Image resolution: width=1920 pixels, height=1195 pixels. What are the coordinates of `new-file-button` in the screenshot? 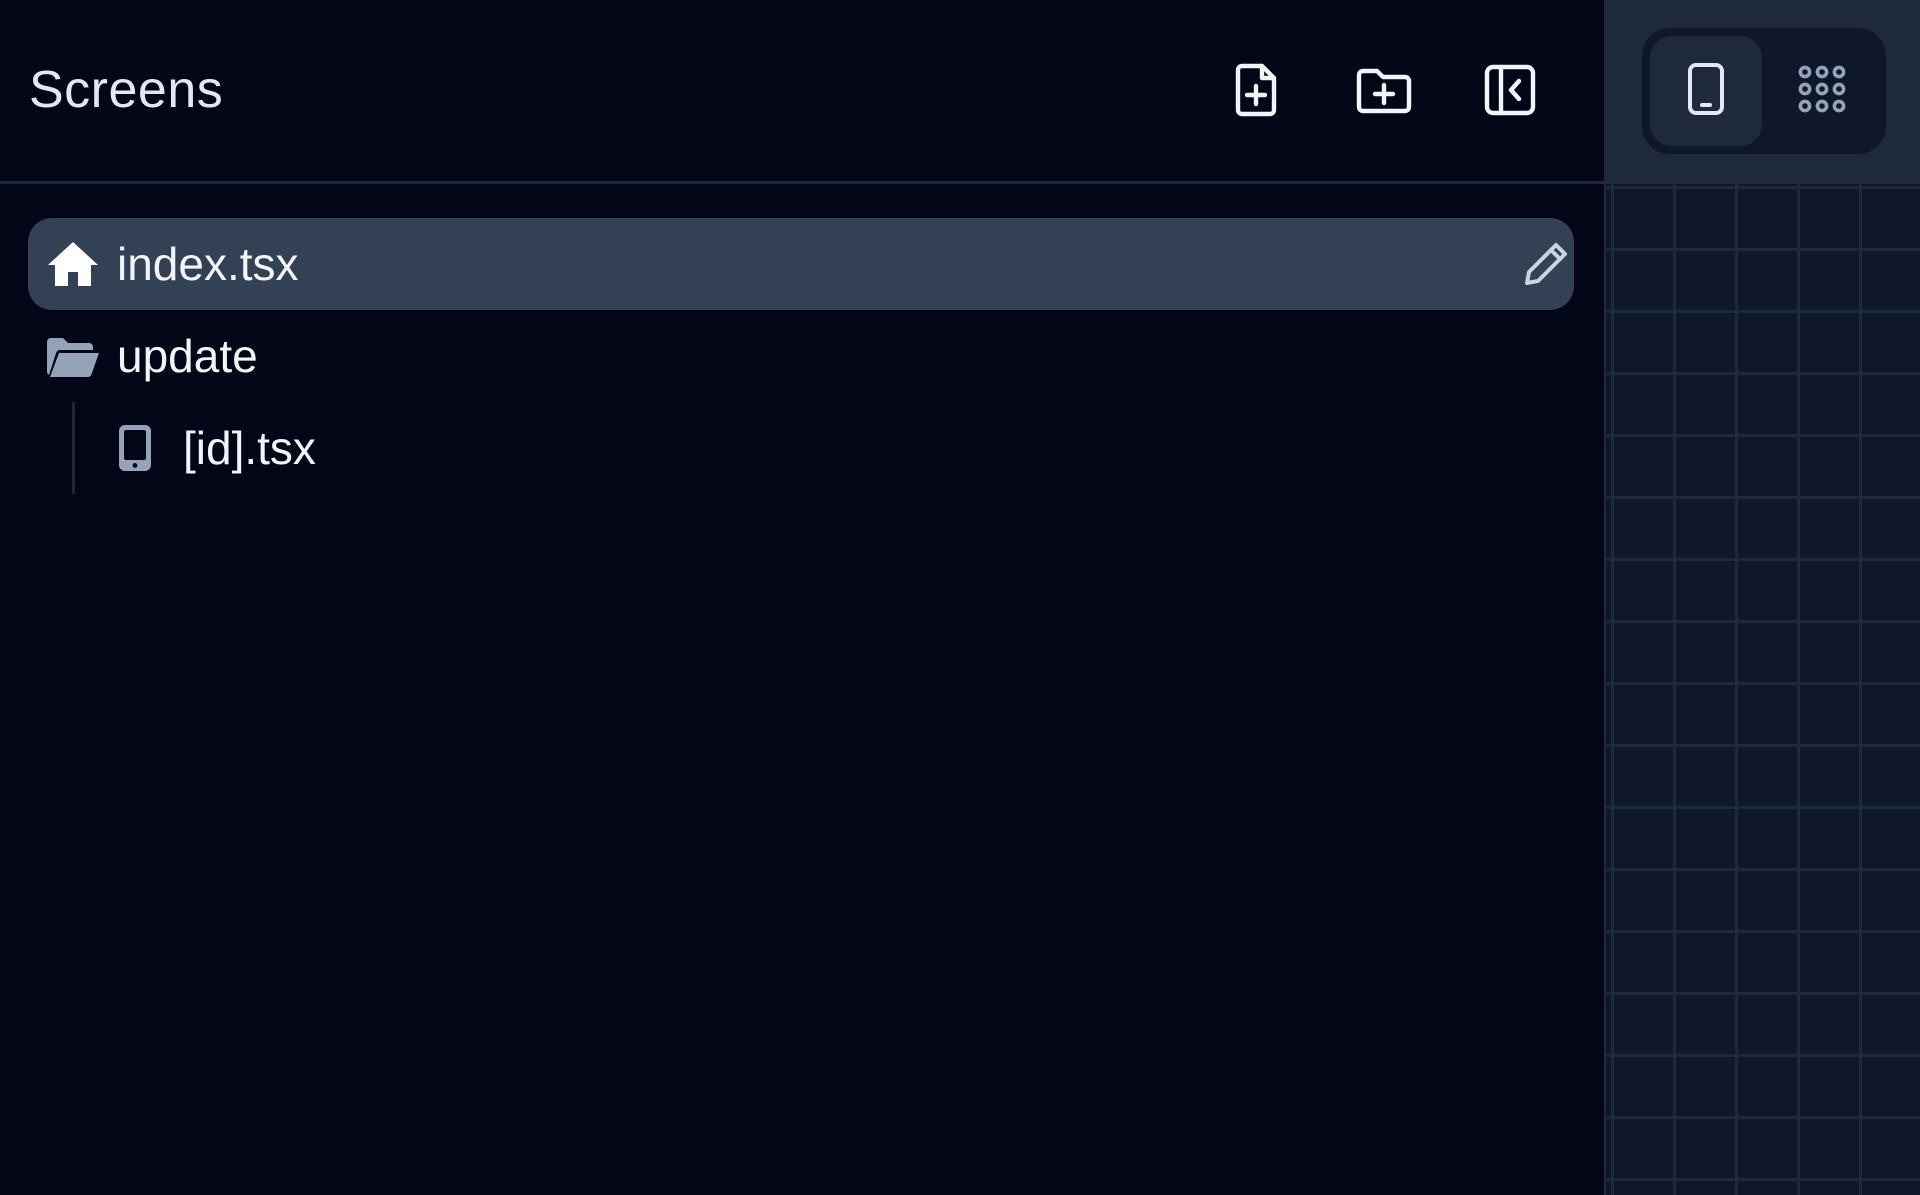 It's located at (1258, 90).